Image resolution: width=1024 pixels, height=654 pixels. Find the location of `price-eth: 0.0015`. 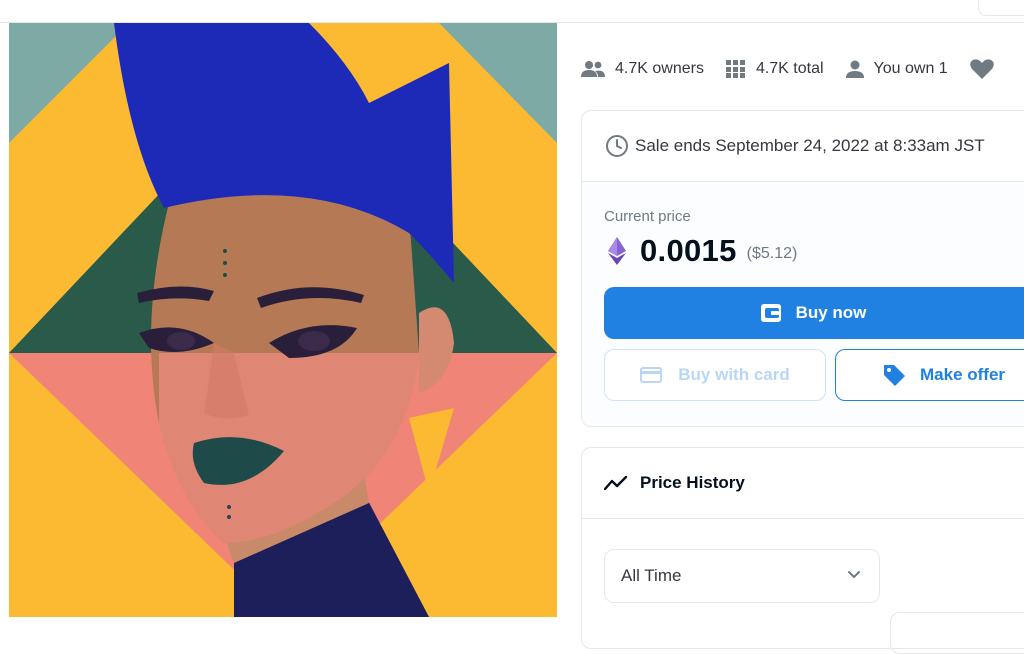

price-eth: 0.0015 is located at coordinates (688, 250).